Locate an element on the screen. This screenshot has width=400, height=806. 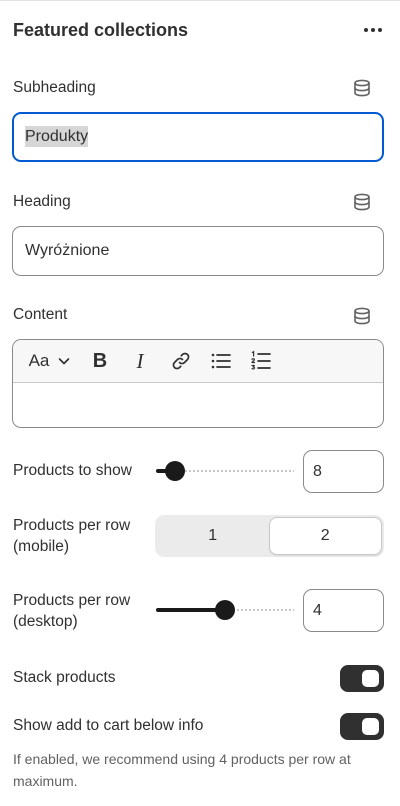
numbered-list-icon is located at coordinates (261, 361).